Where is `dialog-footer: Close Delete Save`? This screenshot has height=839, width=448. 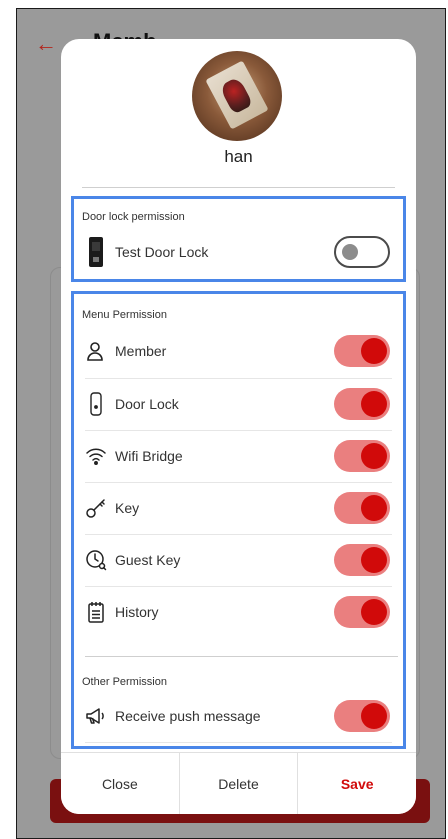 dialog-footer: Close Delete Save is located at coordinates (238, 783).